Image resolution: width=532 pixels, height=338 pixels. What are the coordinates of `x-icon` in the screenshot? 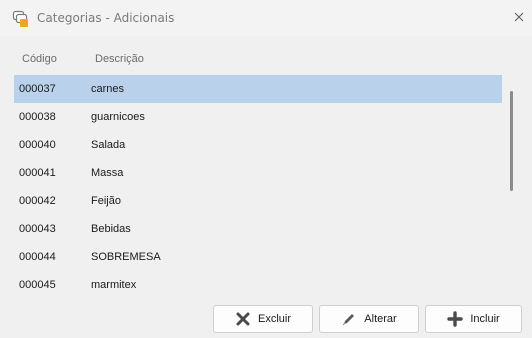 It's located at (243, 319).